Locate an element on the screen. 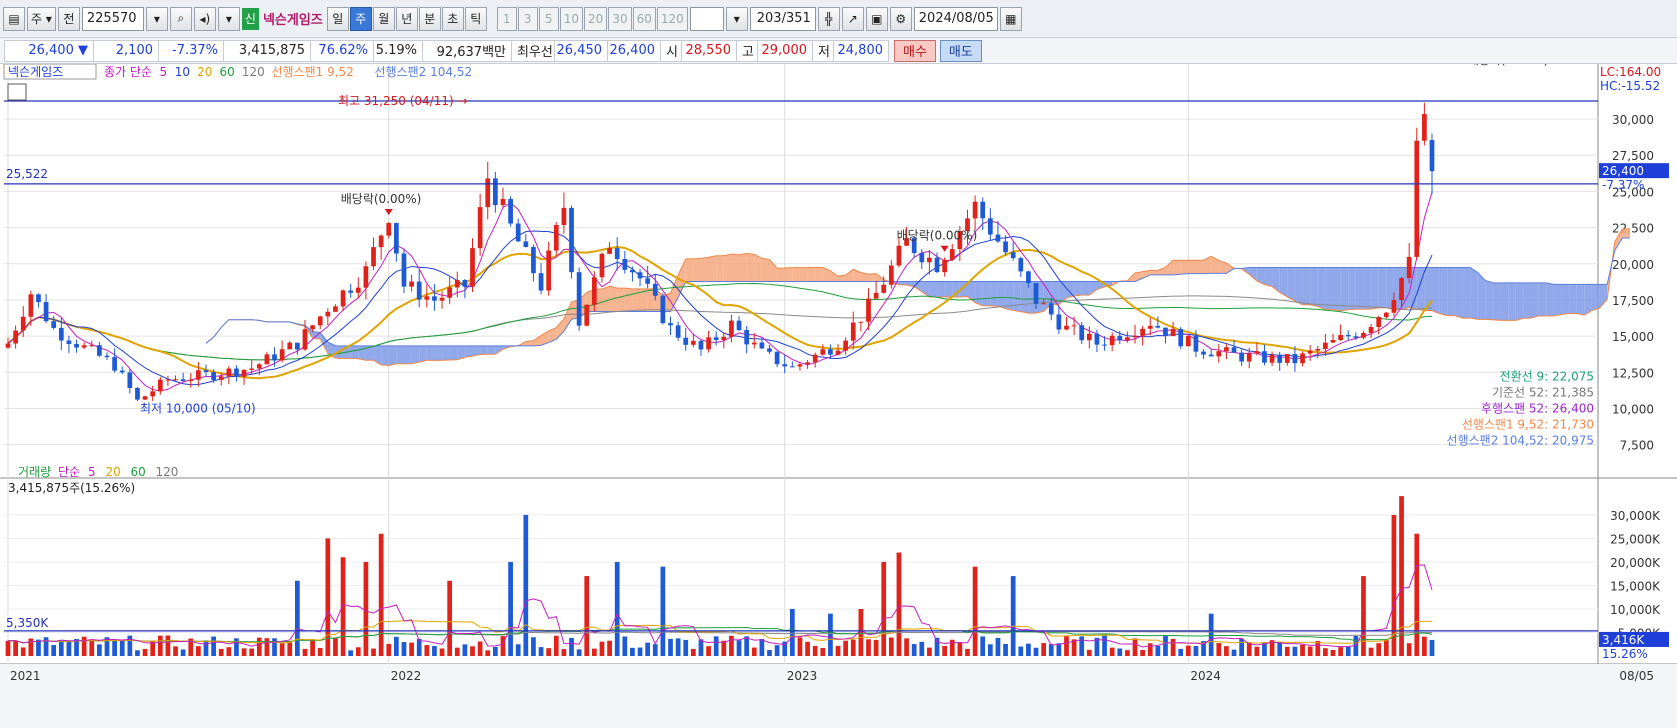 The height and width of the screenshot is (728, 1677). price-tick-label: 7,500 is located at coordinates (1637, 446).